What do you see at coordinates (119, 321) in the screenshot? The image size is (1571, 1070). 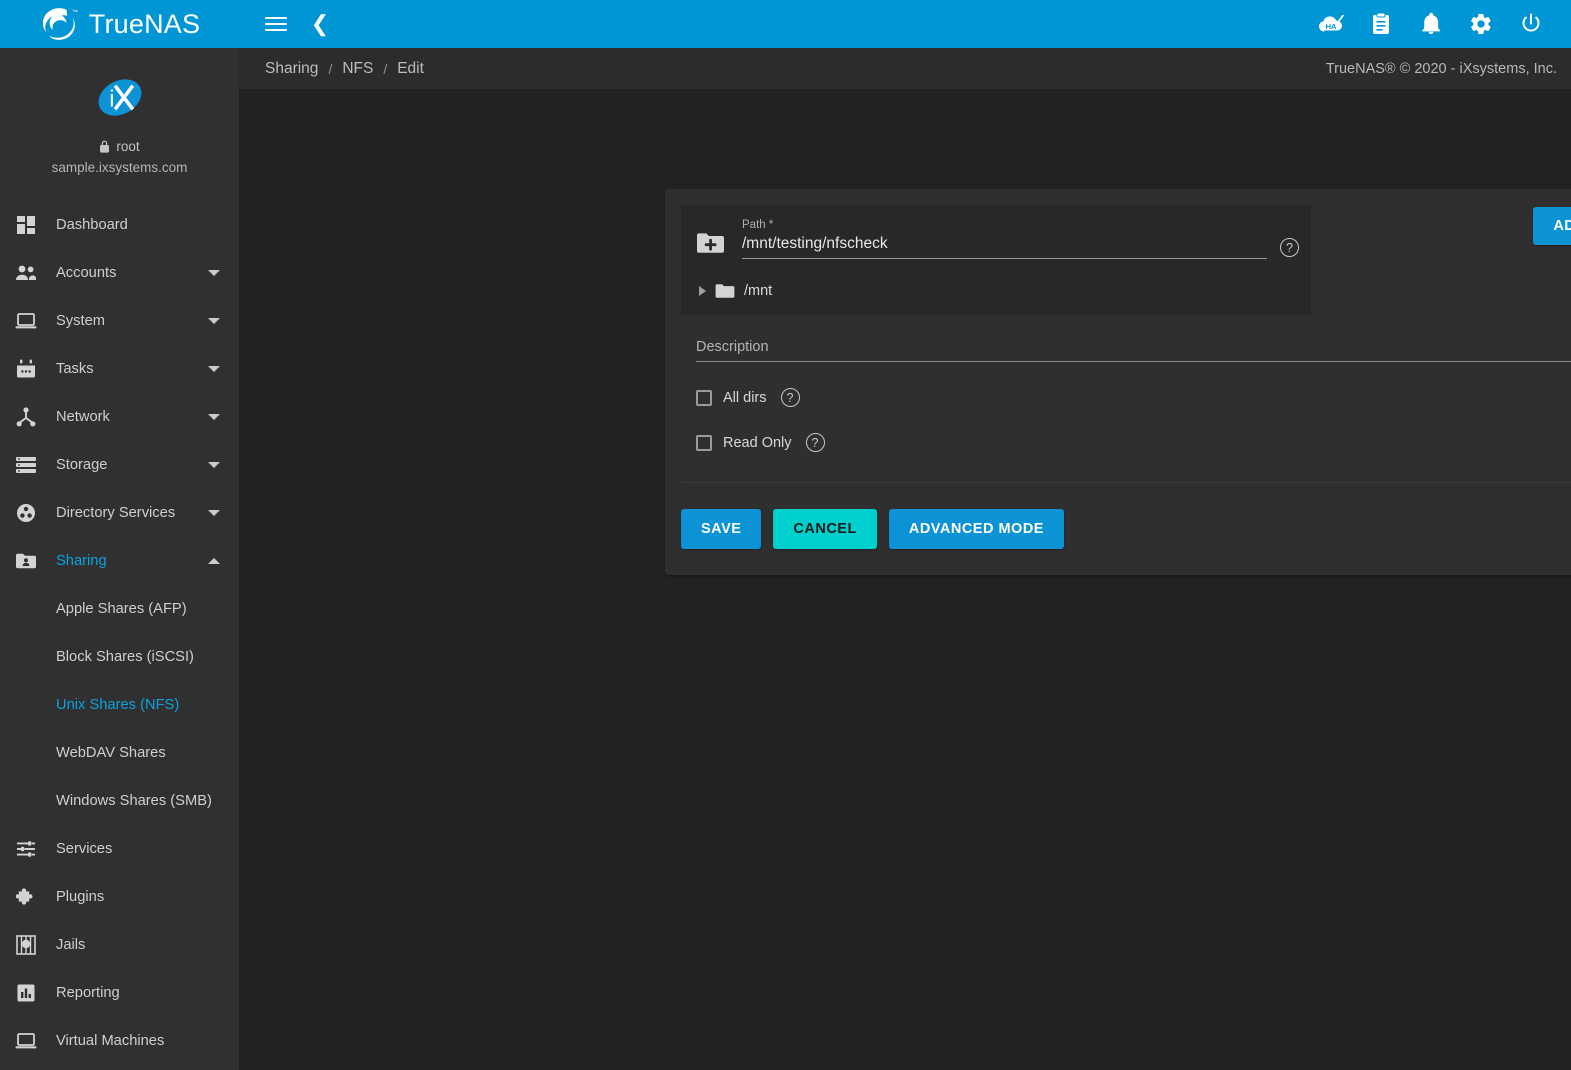 I see `sidebar-item-system: System` at bounding box center [119, 321].